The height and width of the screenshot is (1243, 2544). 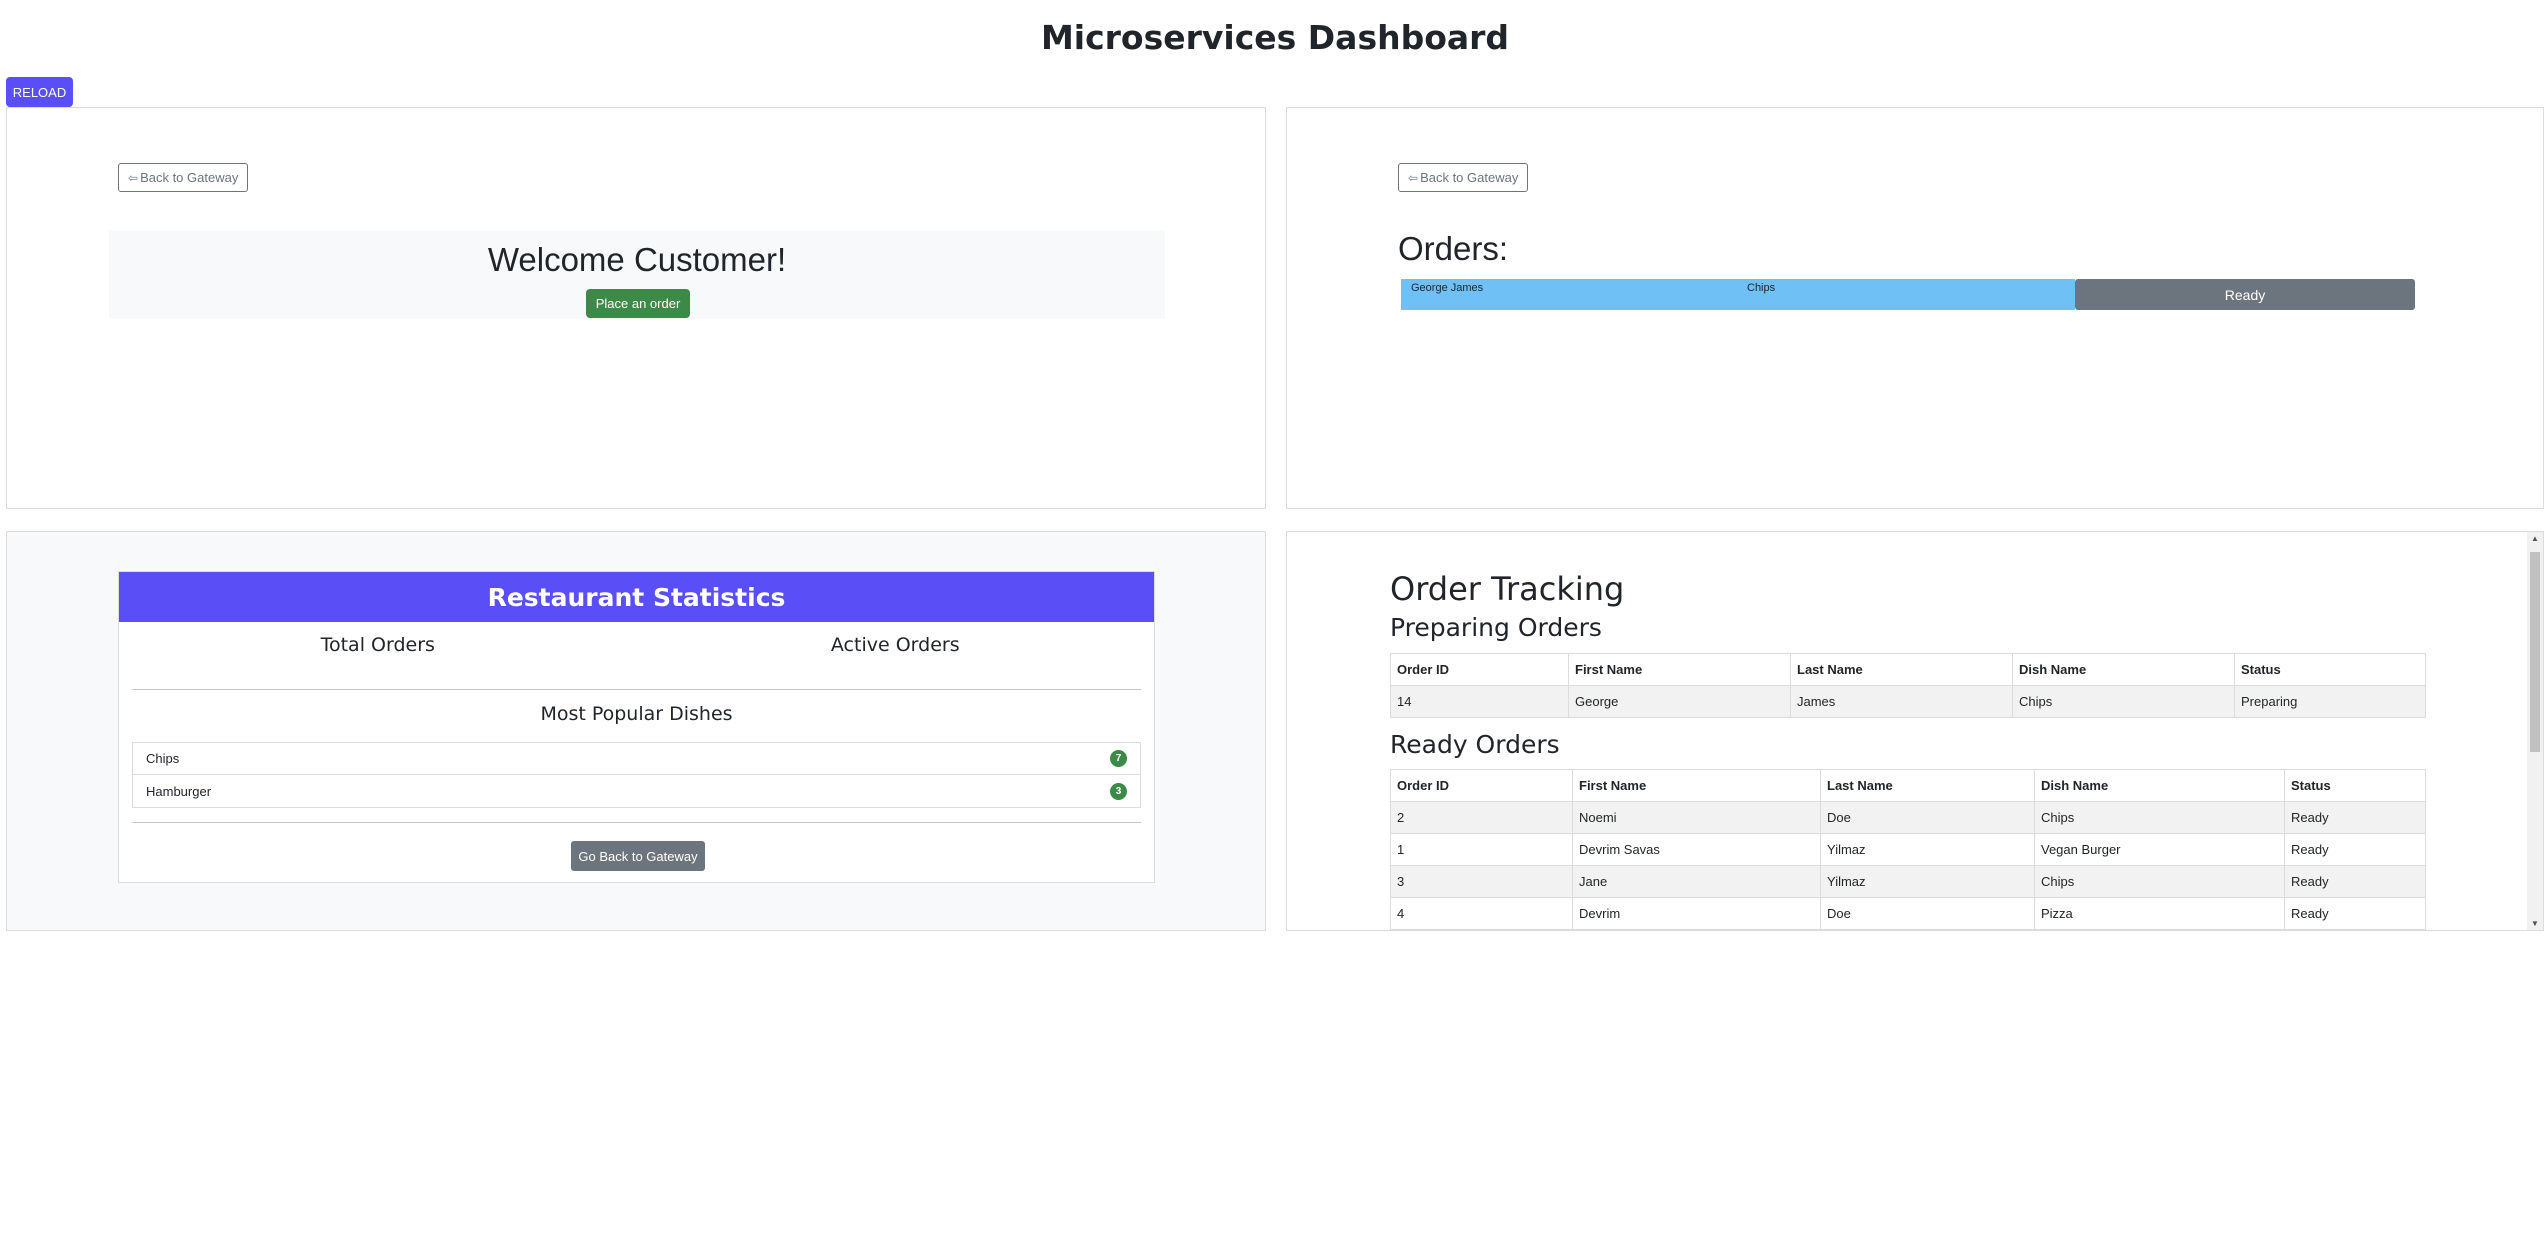 What do you see at coordinates (1481, 913) in the screenshot?
I see `table-cell: 4` at bounding box center [1481, 913].